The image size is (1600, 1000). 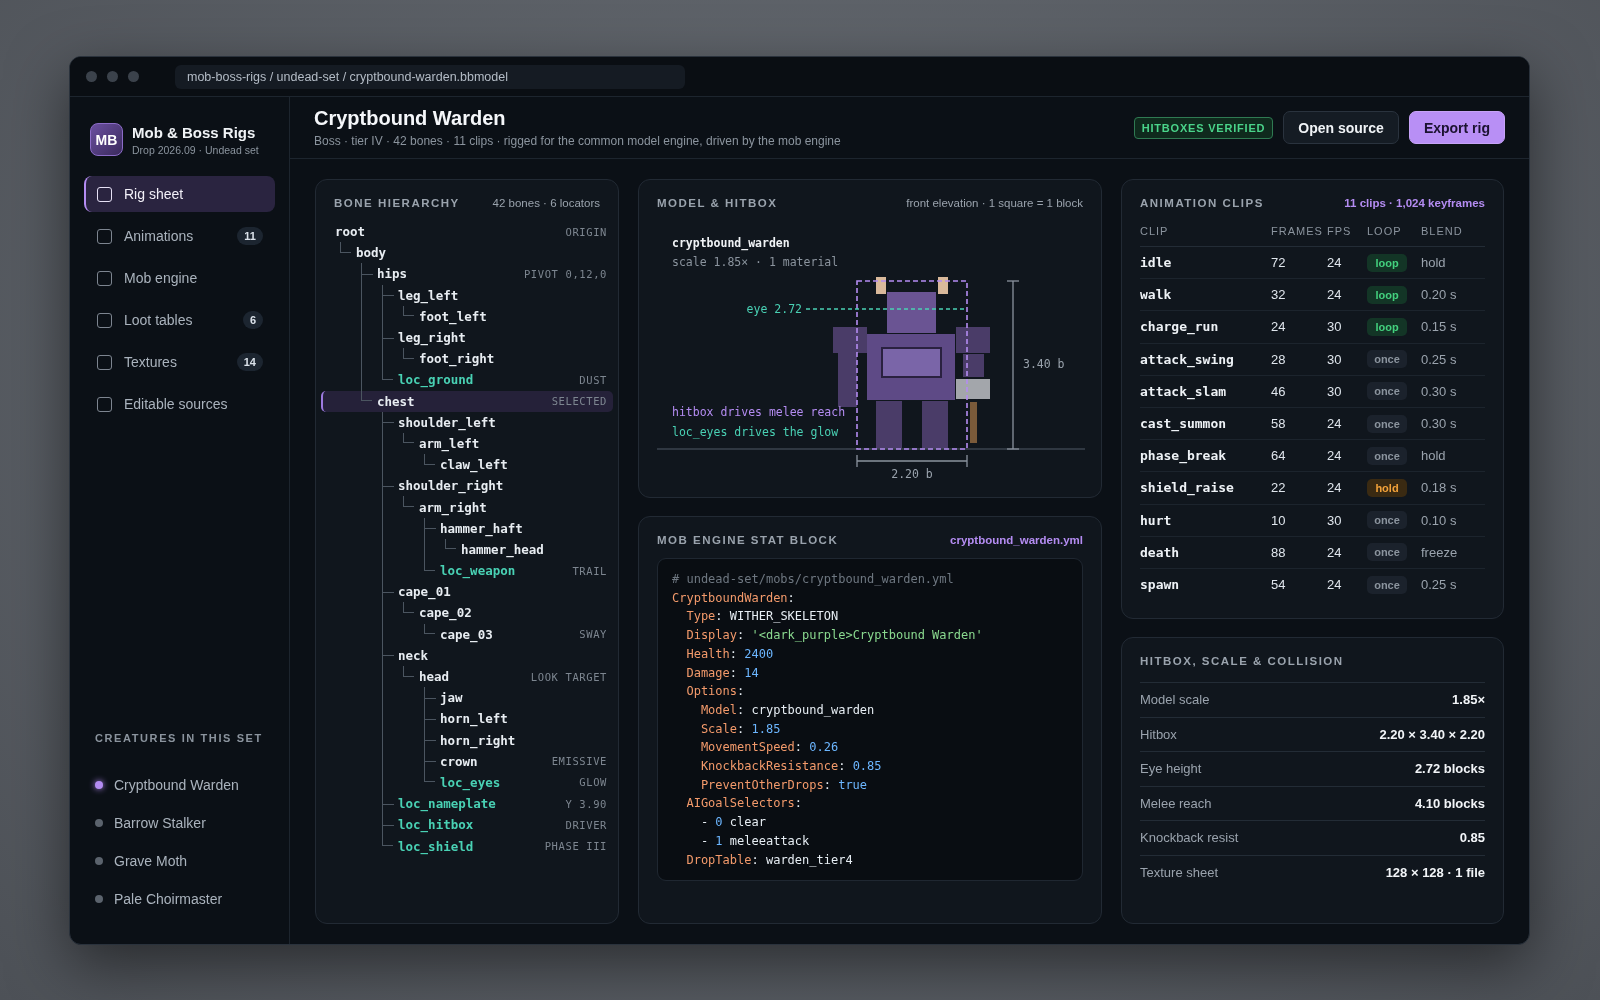 What do you see at coordinates (467, 571) in the screenshot?
I see `tree-row: loc_weapon TRAIL` at bounding box center [467, 571].